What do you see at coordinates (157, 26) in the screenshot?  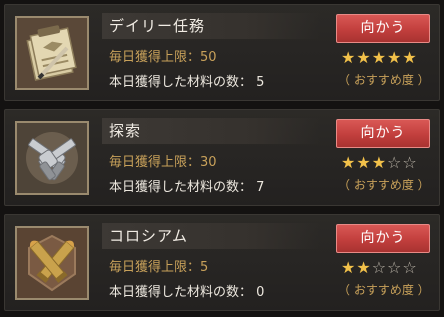 I see `mission-title: デイリー任務` at bounding box center [157, 26].